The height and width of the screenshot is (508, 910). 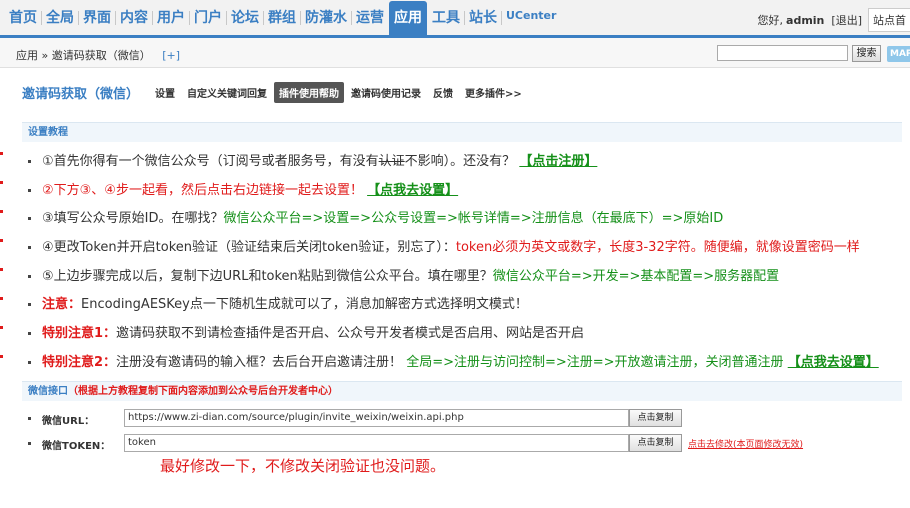 I want to click on nav-global: 全局, so click(x=60, y=22).